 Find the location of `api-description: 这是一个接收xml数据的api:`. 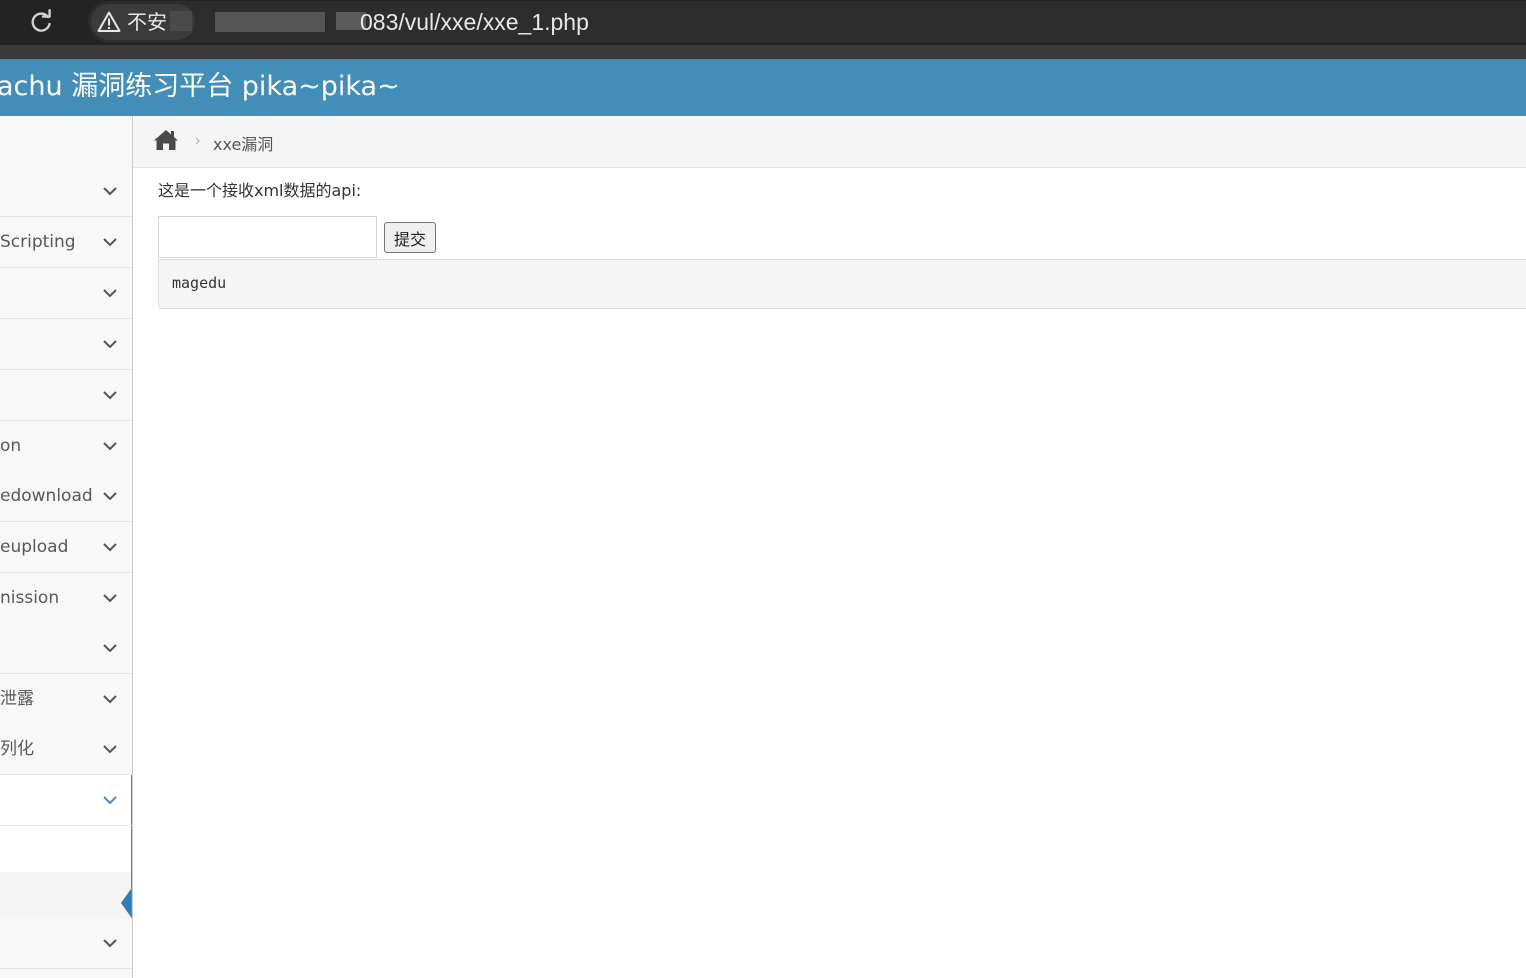

api-description: 这是一个接收xml数据的api: is located at coordinates (260, 190).